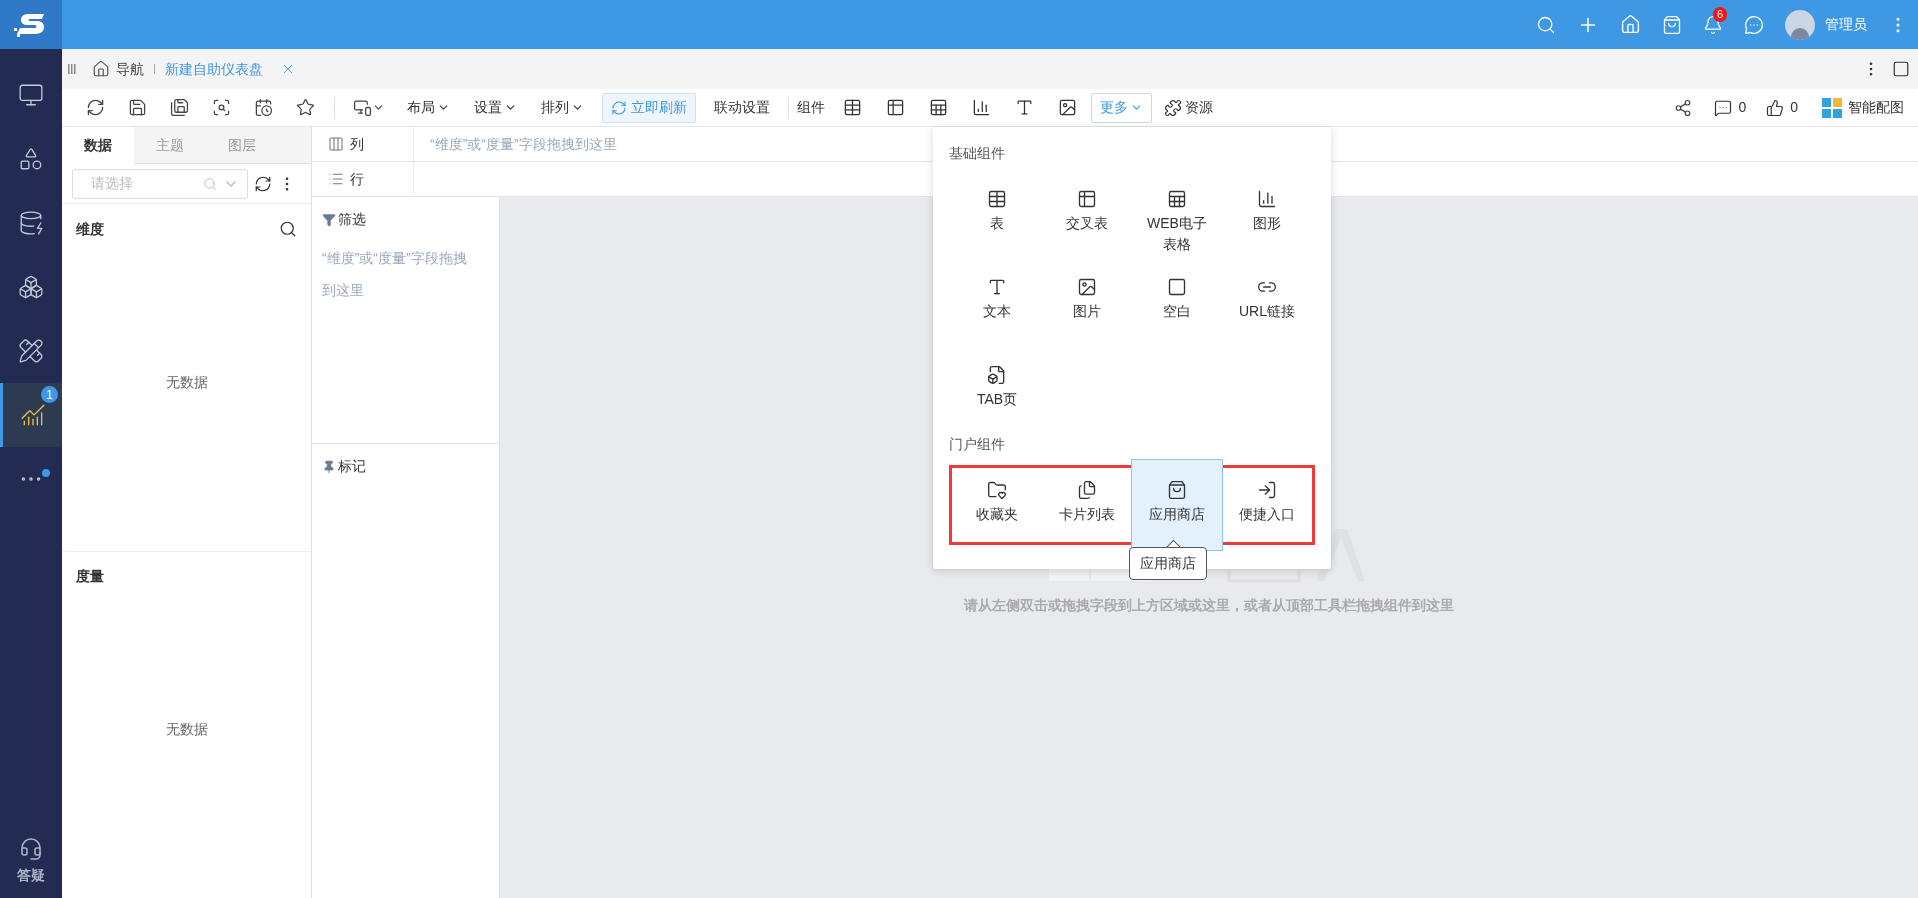 The image size is (1918, 898). I want to click on list-icon, so click(336, 179).